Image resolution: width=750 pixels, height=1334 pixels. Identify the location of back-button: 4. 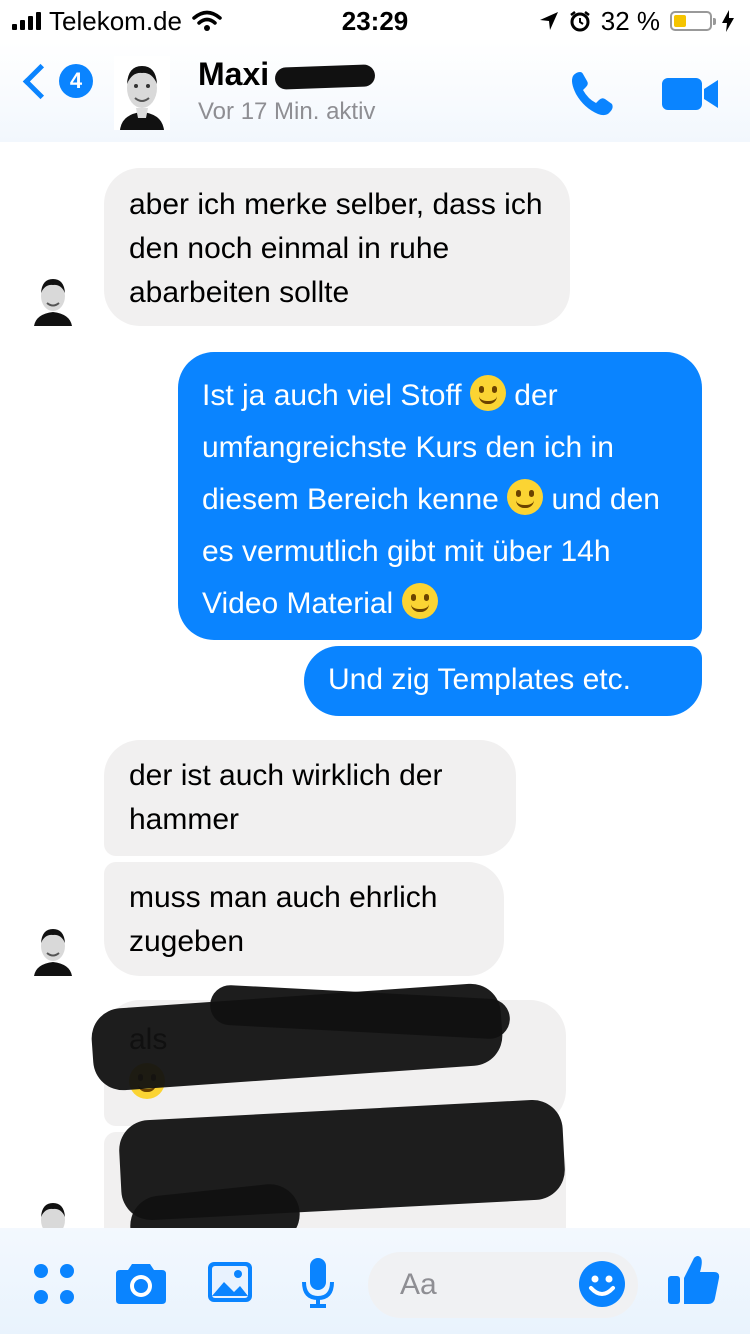
(55, 81).